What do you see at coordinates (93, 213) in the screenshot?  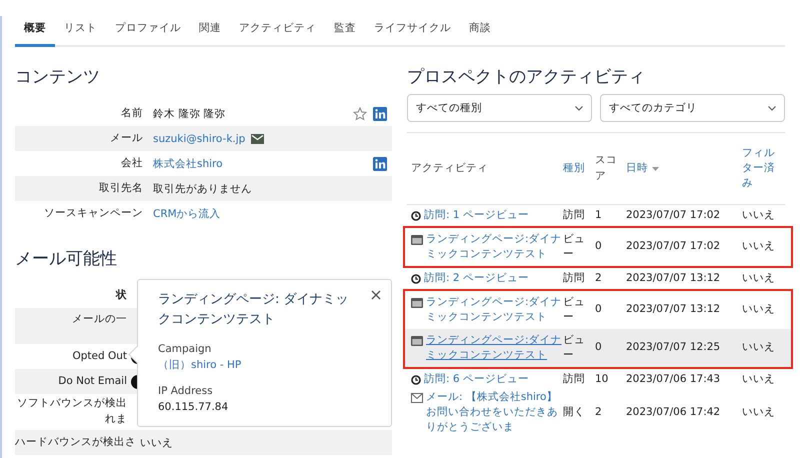 I see `field-label: ソースキャンペーン` at bounding box center [93, 213].